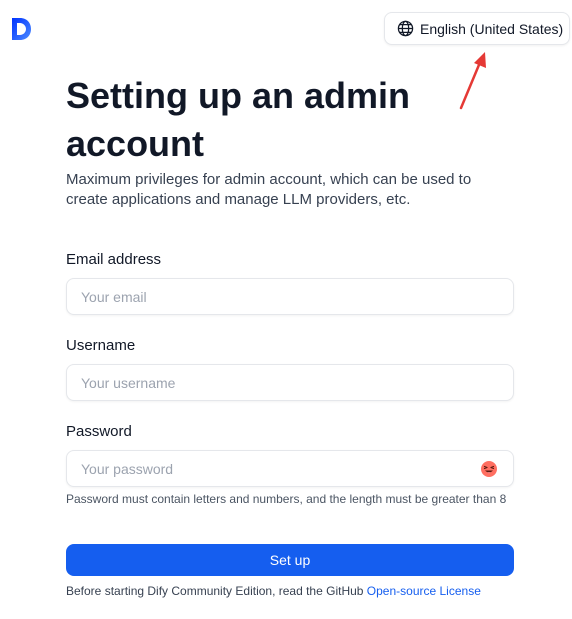 This screenshot has width=572, height=619. What do you see at coordinates (238, 119) in the screenshot?
I see `page-title: Setting up an admin account` at bounding box center [238, 119].